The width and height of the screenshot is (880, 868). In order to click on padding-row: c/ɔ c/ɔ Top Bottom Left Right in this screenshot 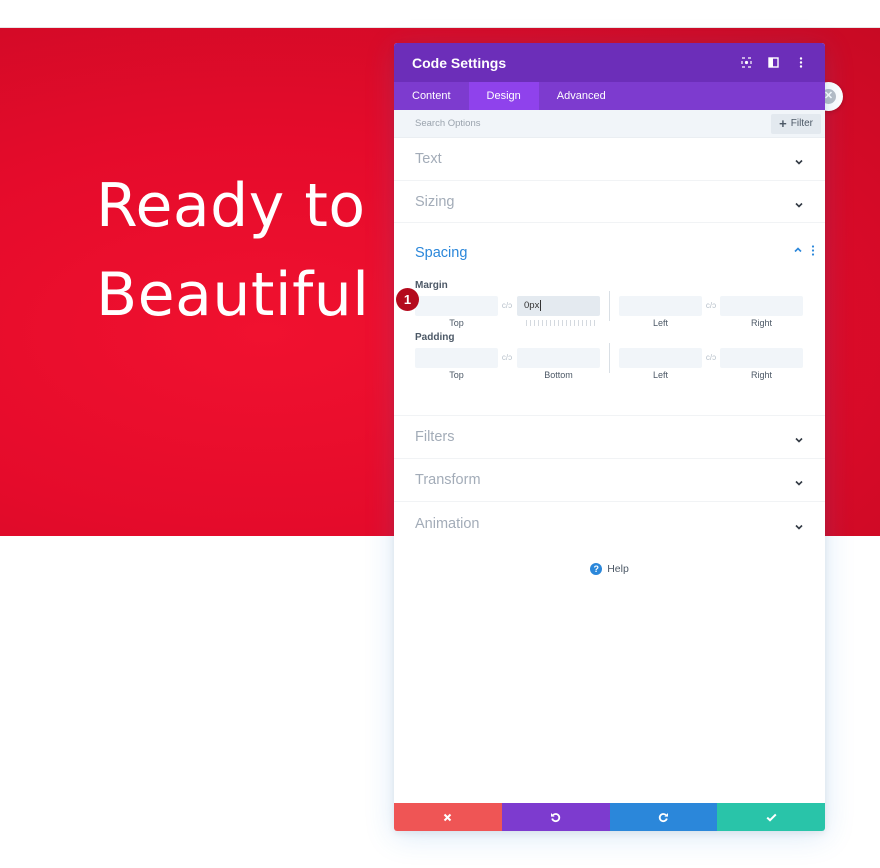, I will do `click(609, 361)`.